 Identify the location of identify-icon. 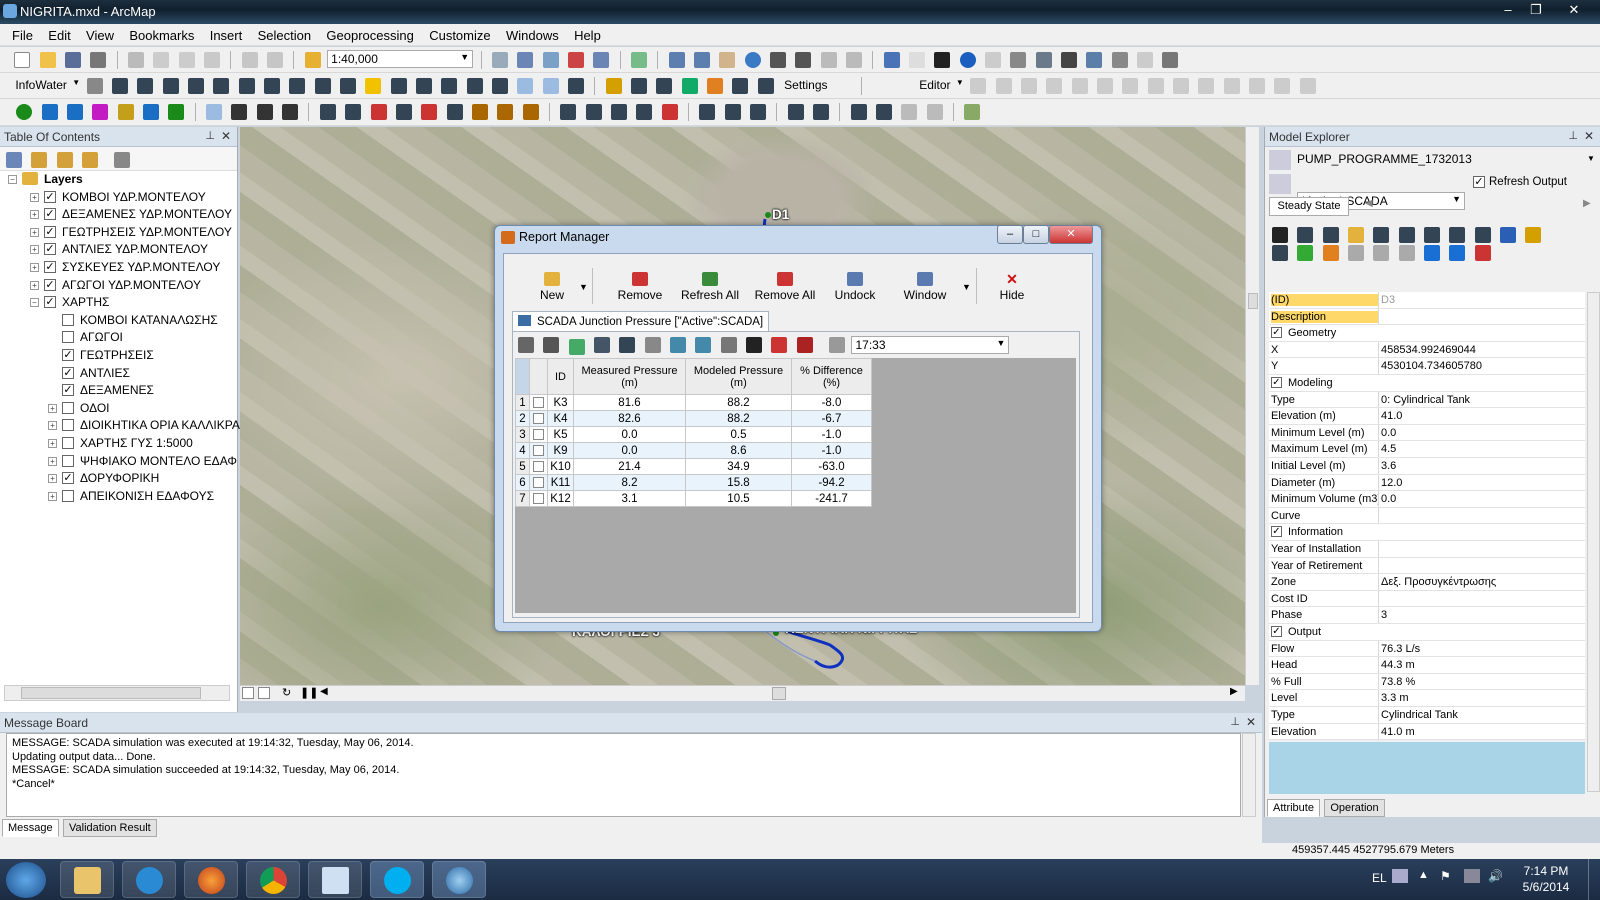
(967, 60).